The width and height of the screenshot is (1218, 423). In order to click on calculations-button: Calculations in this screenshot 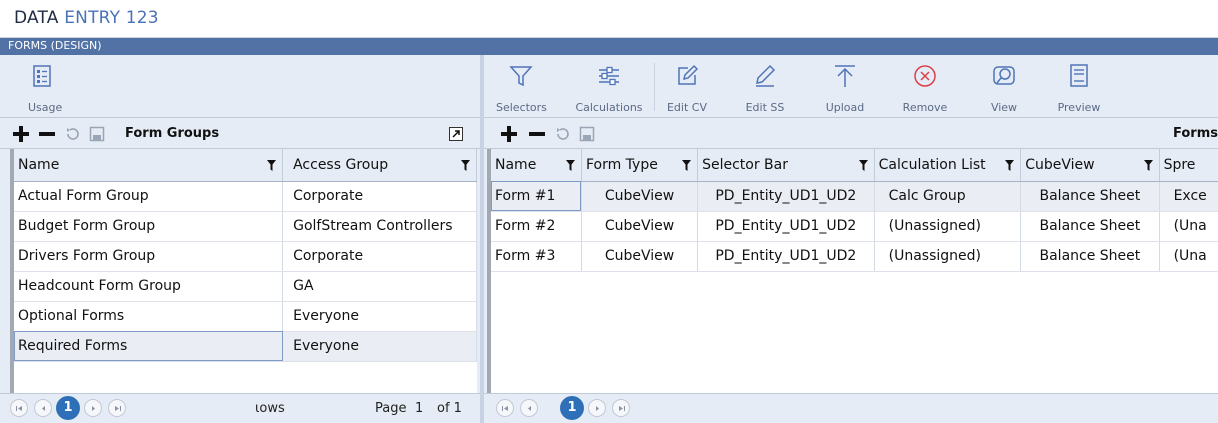, I will do `click(609, 87)`.